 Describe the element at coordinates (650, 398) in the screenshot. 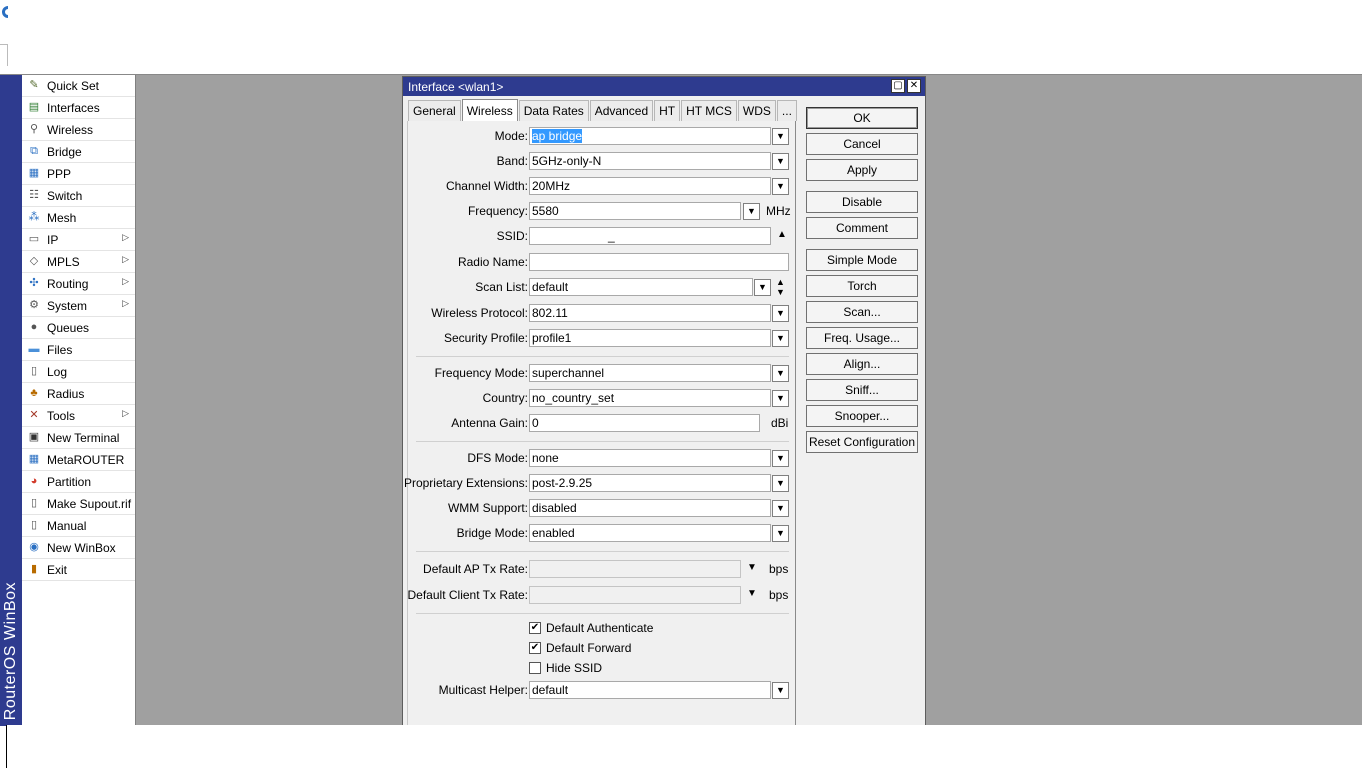

I see `country-select: no_country_set` at that location.